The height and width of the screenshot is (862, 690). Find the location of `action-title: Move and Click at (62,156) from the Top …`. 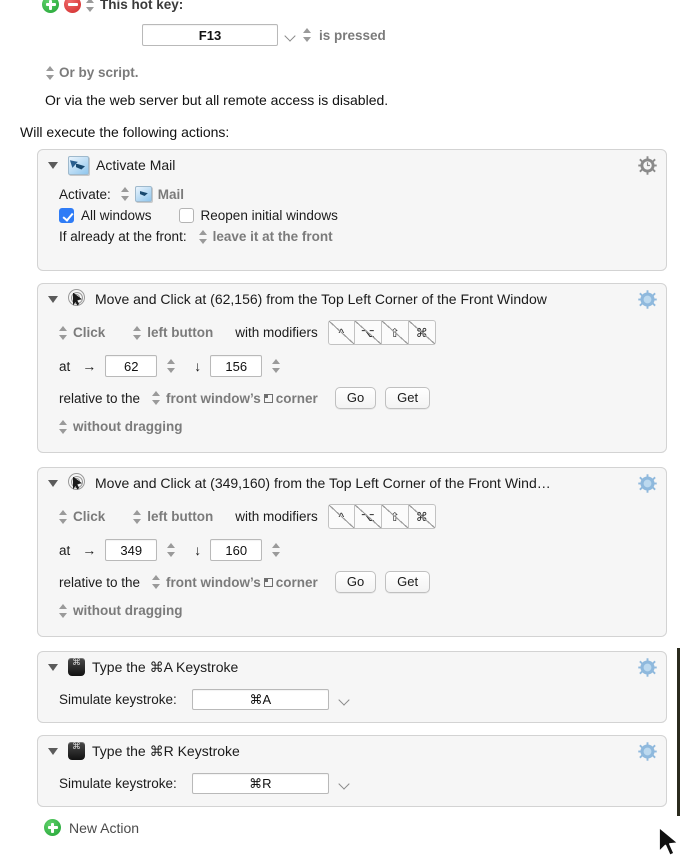

action-title: Move and Click at (62,156) from the Top … is located at coordinates (321, 299).